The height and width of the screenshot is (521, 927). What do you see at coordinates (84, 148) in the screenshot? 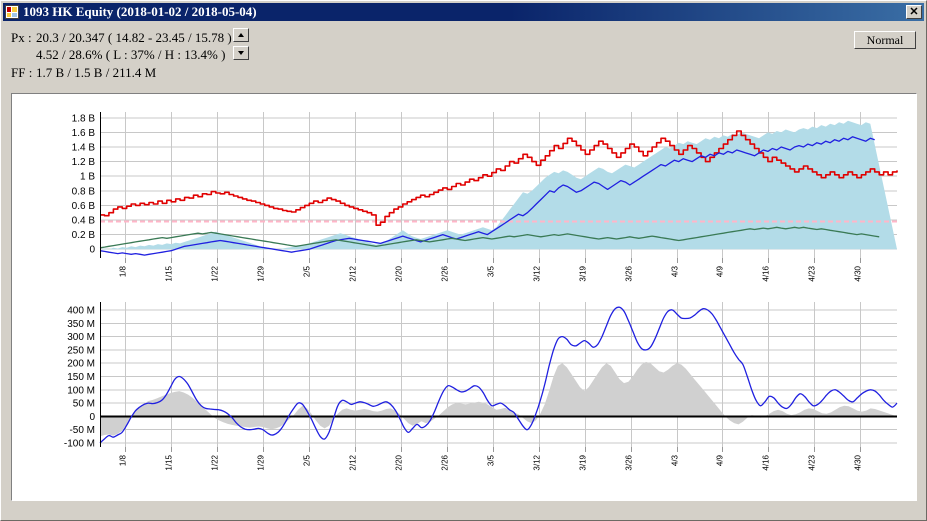
I see `y-tick-label: 1.4 B` at bounding box center [84, 148].